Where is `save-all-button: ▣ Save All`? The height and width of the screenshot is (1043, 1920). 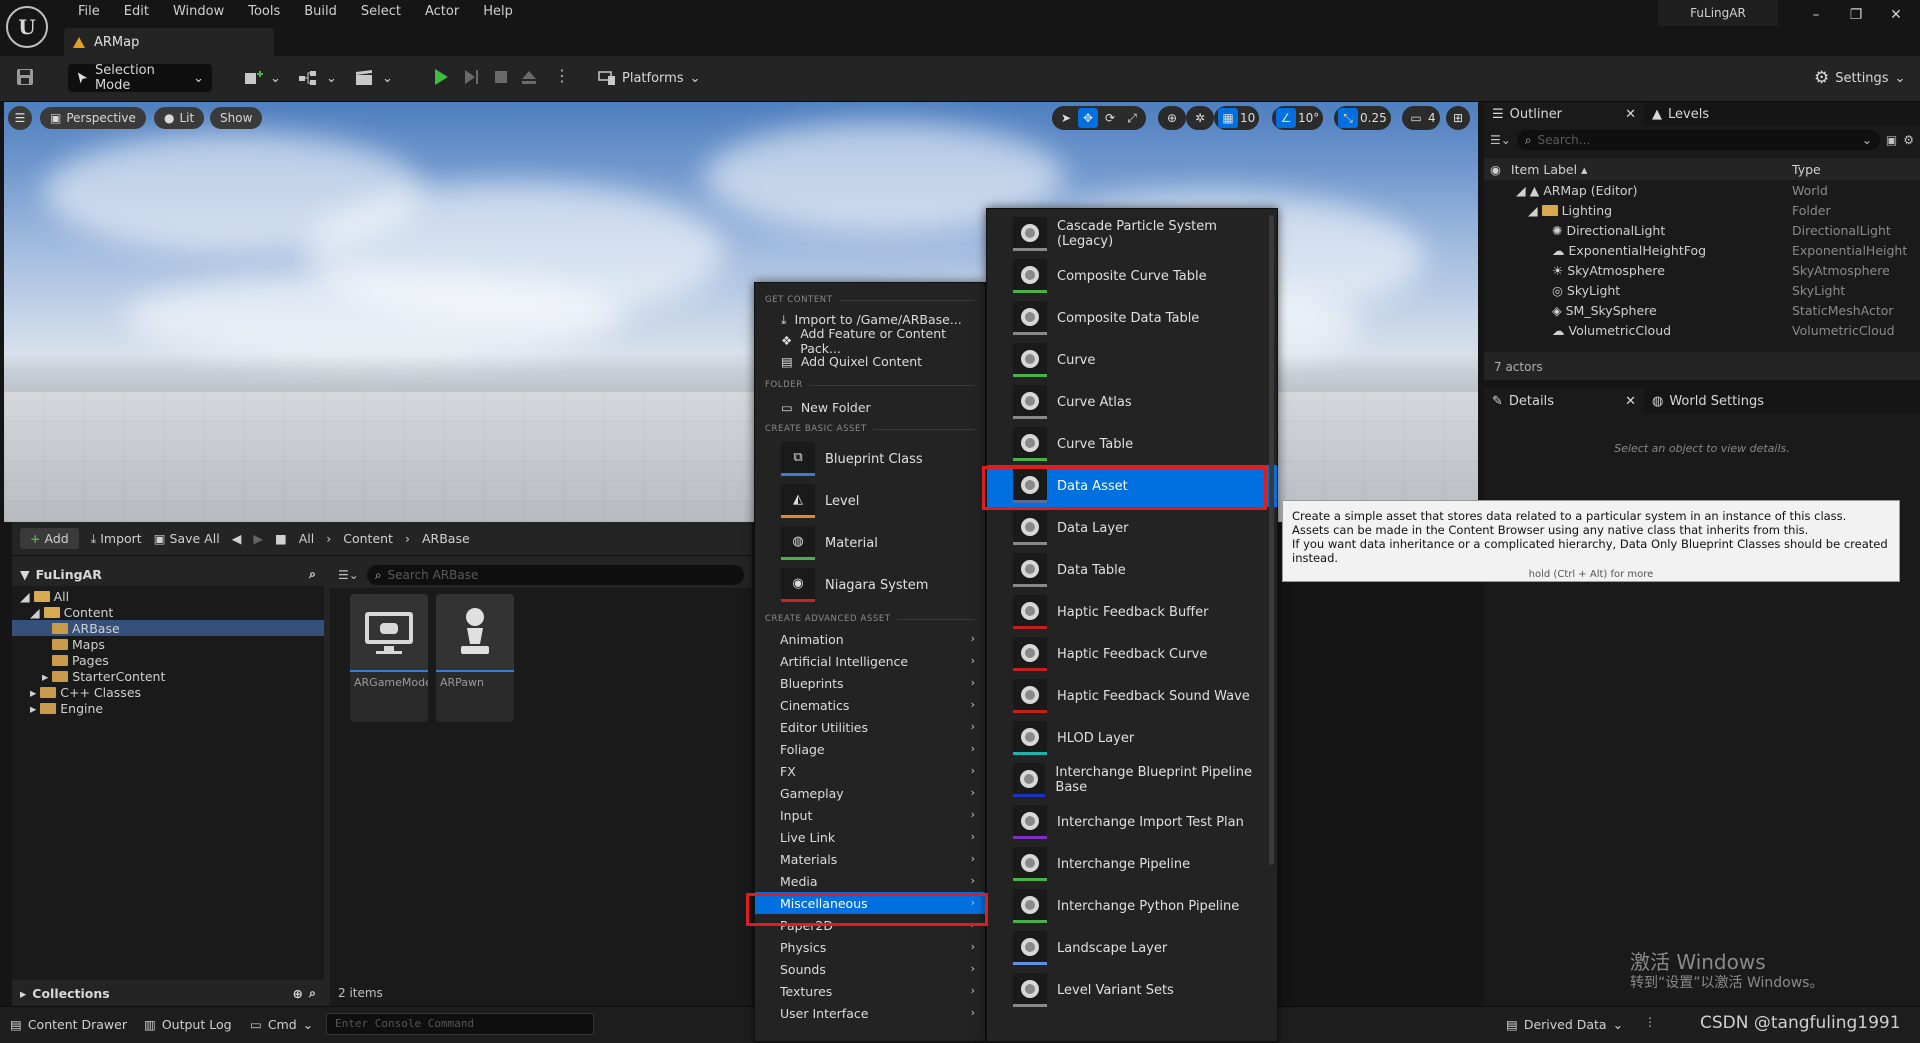
save-all-button: ▣ Save All is located at coordinates (187, 538).